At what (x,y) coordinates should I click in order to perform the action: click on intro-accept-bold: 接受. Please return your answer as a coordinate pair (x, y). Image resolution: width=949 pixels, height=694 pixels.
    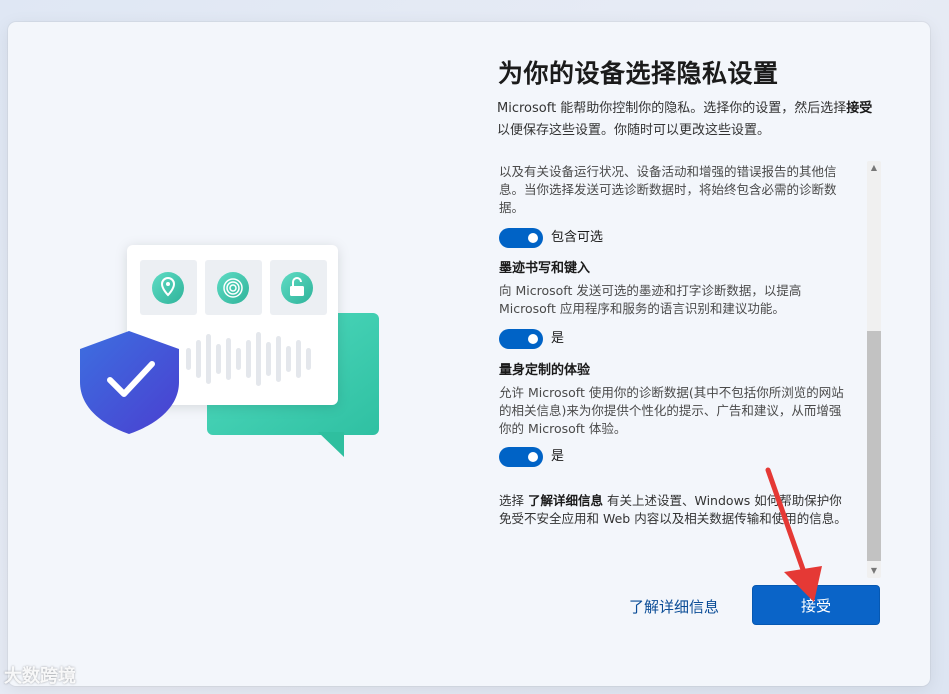
    Looking at the image, I should click on (859, 108).